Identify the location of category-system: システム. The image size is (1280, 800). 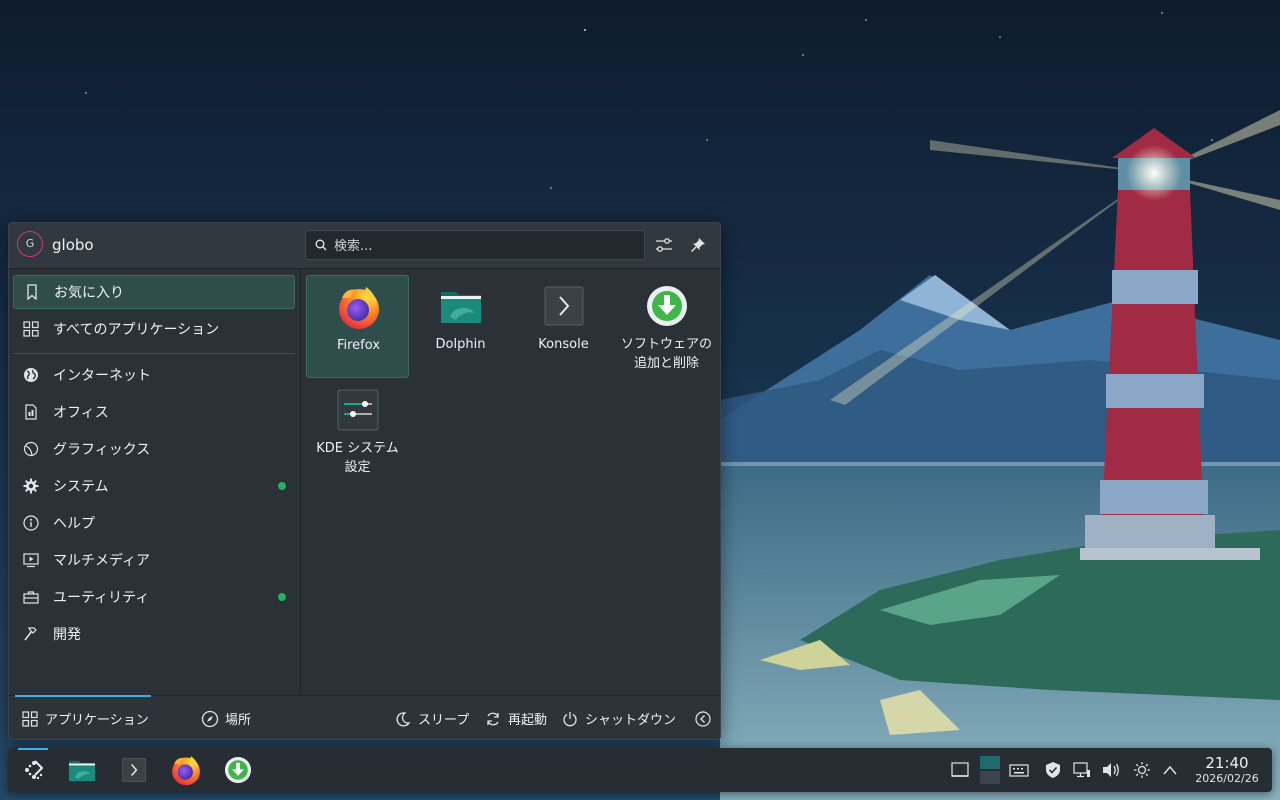
(154, 486).